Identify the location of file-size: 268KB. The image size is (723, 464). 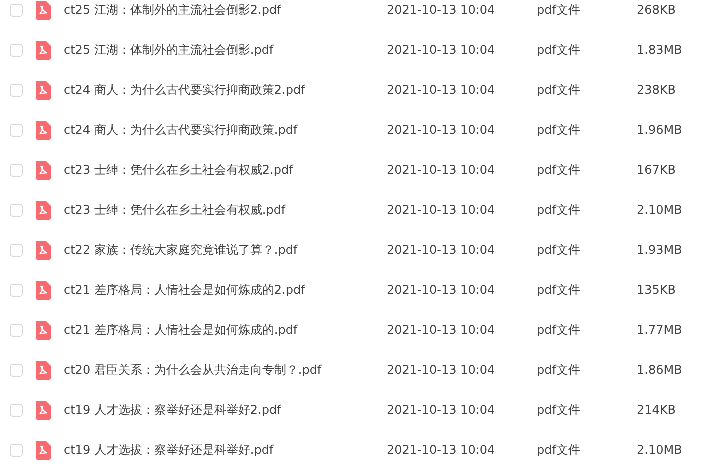
(656, 10).